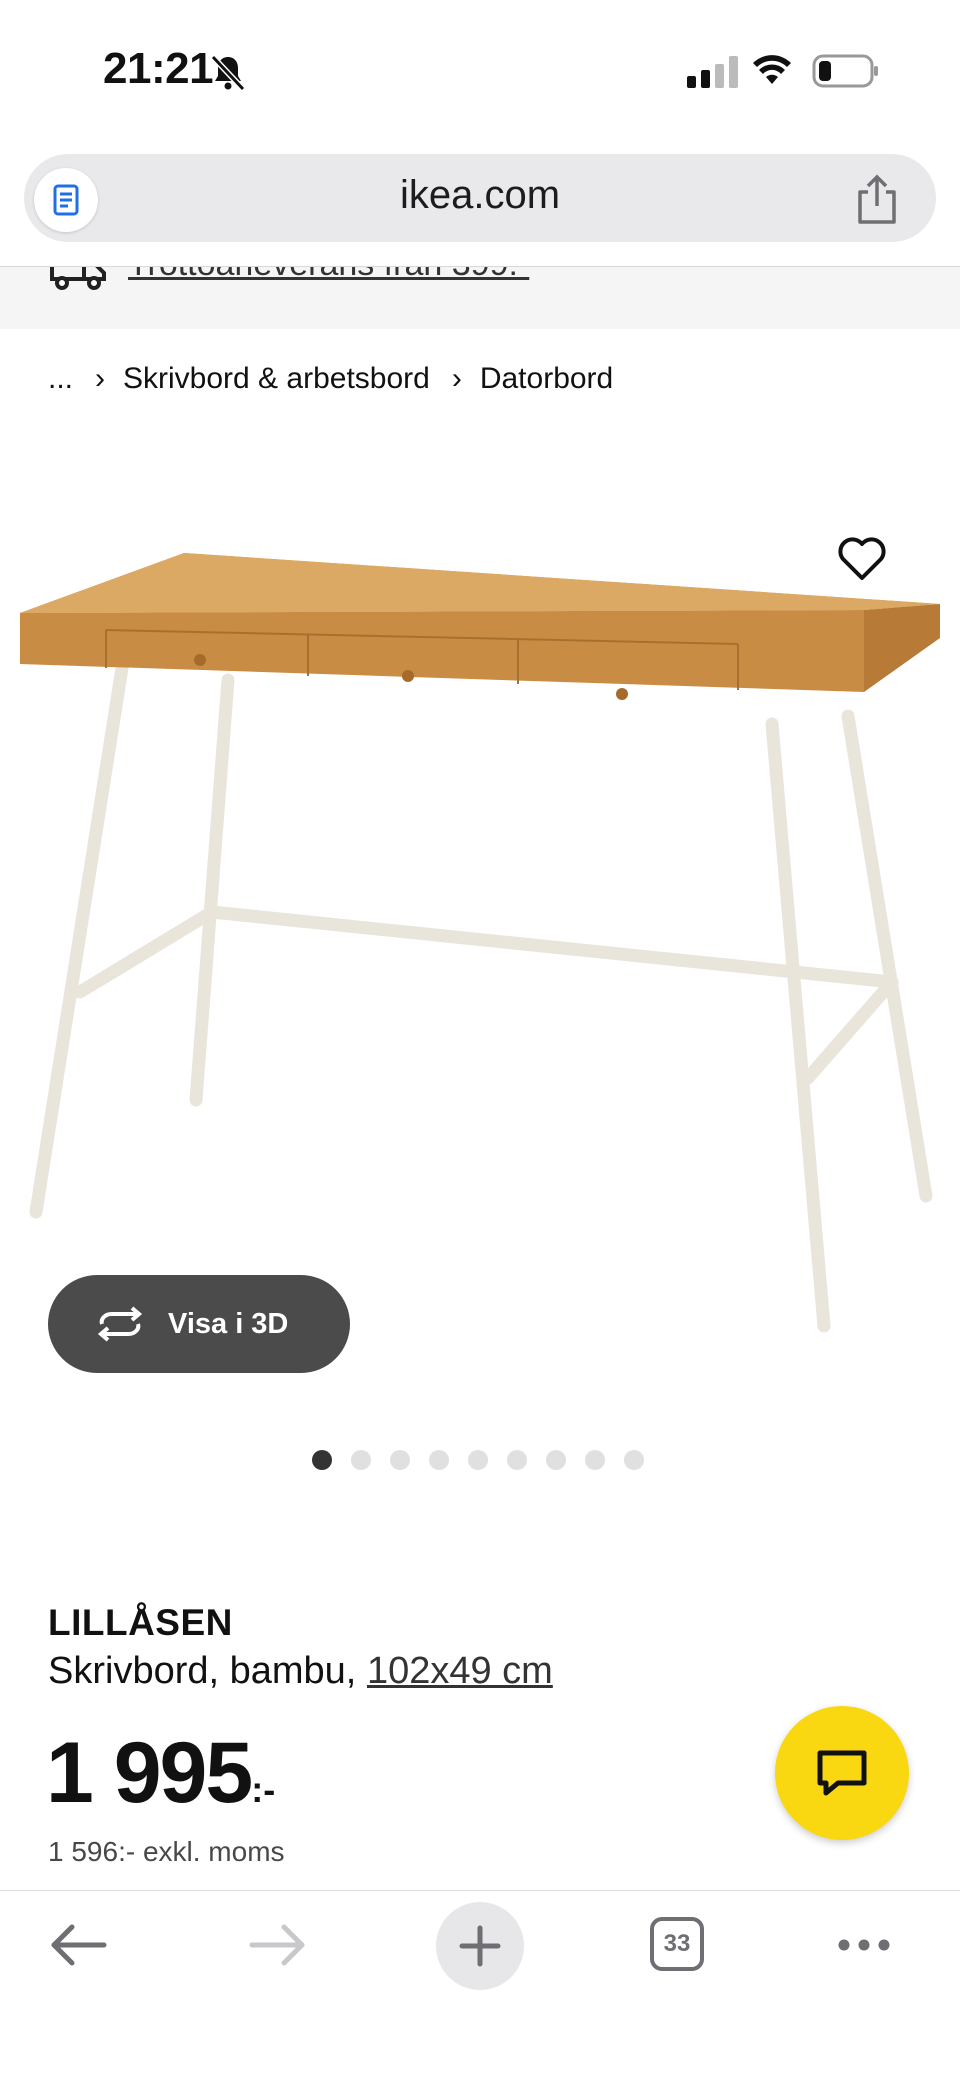 This screenshot has width=960, height=2082. Describe the element at coordinates (263, 1789) in the screenshot. I see `price-suffix: :-` at that location.